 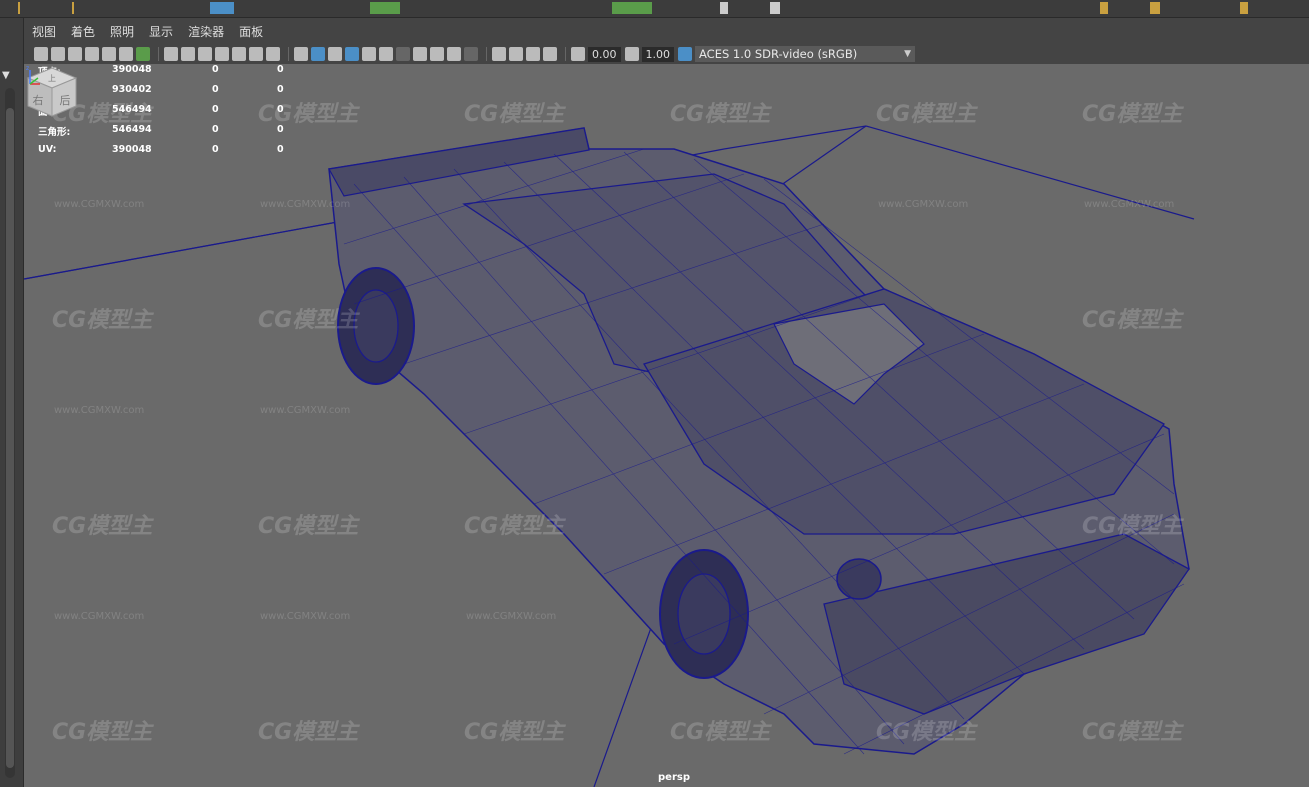 What do you see at coordinates (168, 134) in the screenshot?
I see `hud-row-triangles: 三角形: 546494 0 0` at bounding box center [168, 134].